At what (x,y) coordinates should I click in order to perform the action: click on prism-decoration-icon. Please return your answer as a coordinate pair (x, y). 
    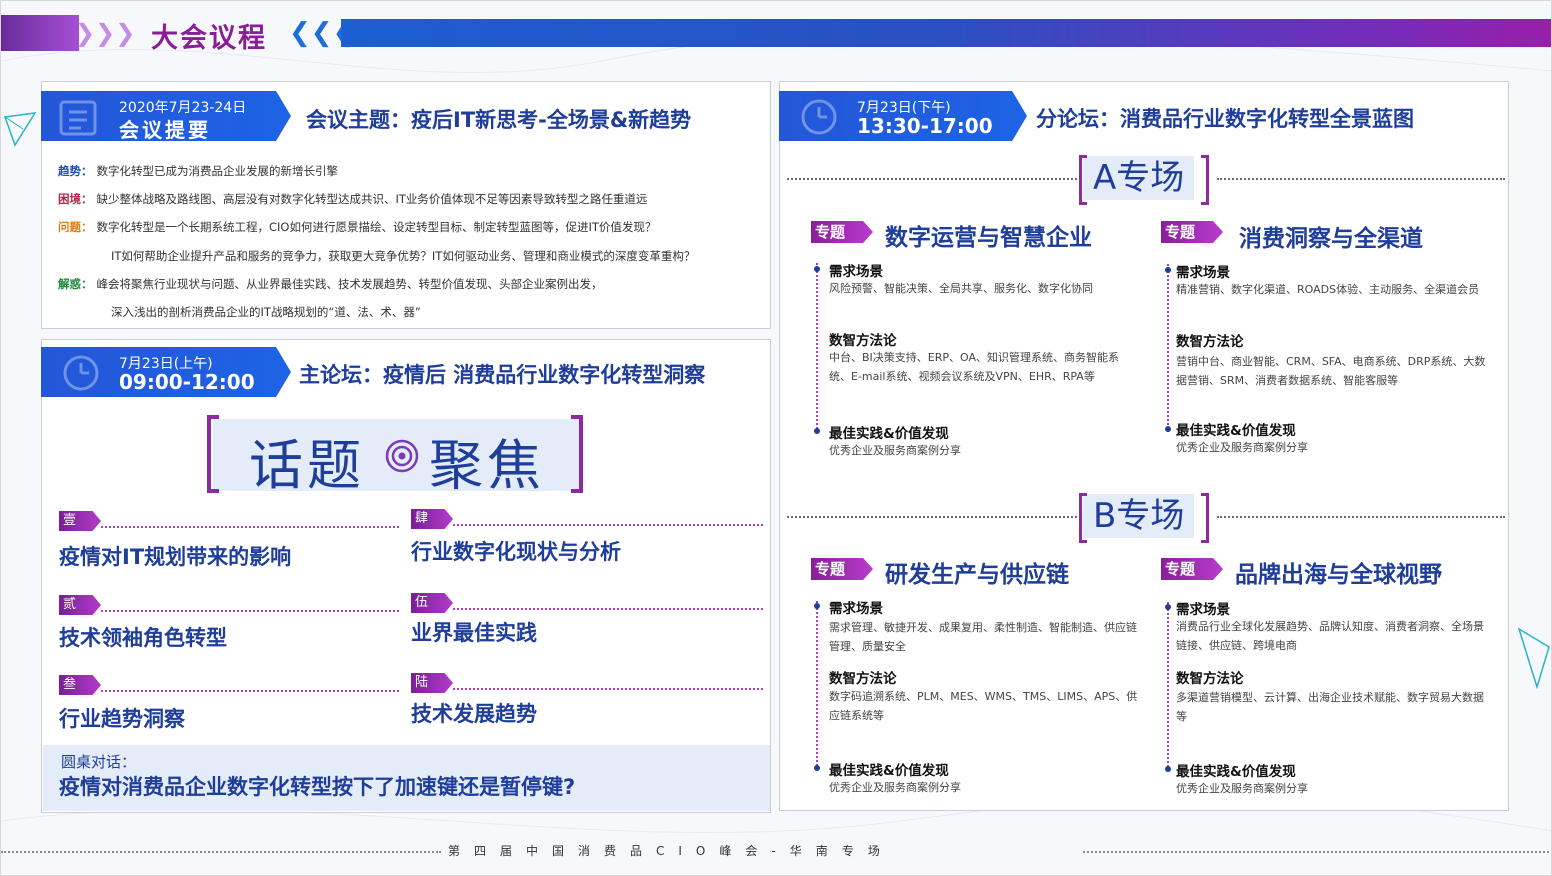
    Looking at the image, I should click on (1533, 658).